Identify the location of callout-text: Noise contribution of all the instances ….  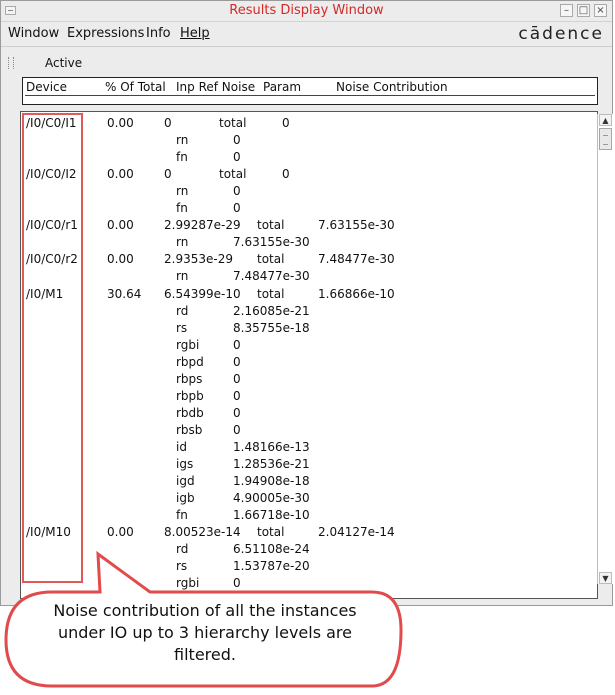
(205, 632).